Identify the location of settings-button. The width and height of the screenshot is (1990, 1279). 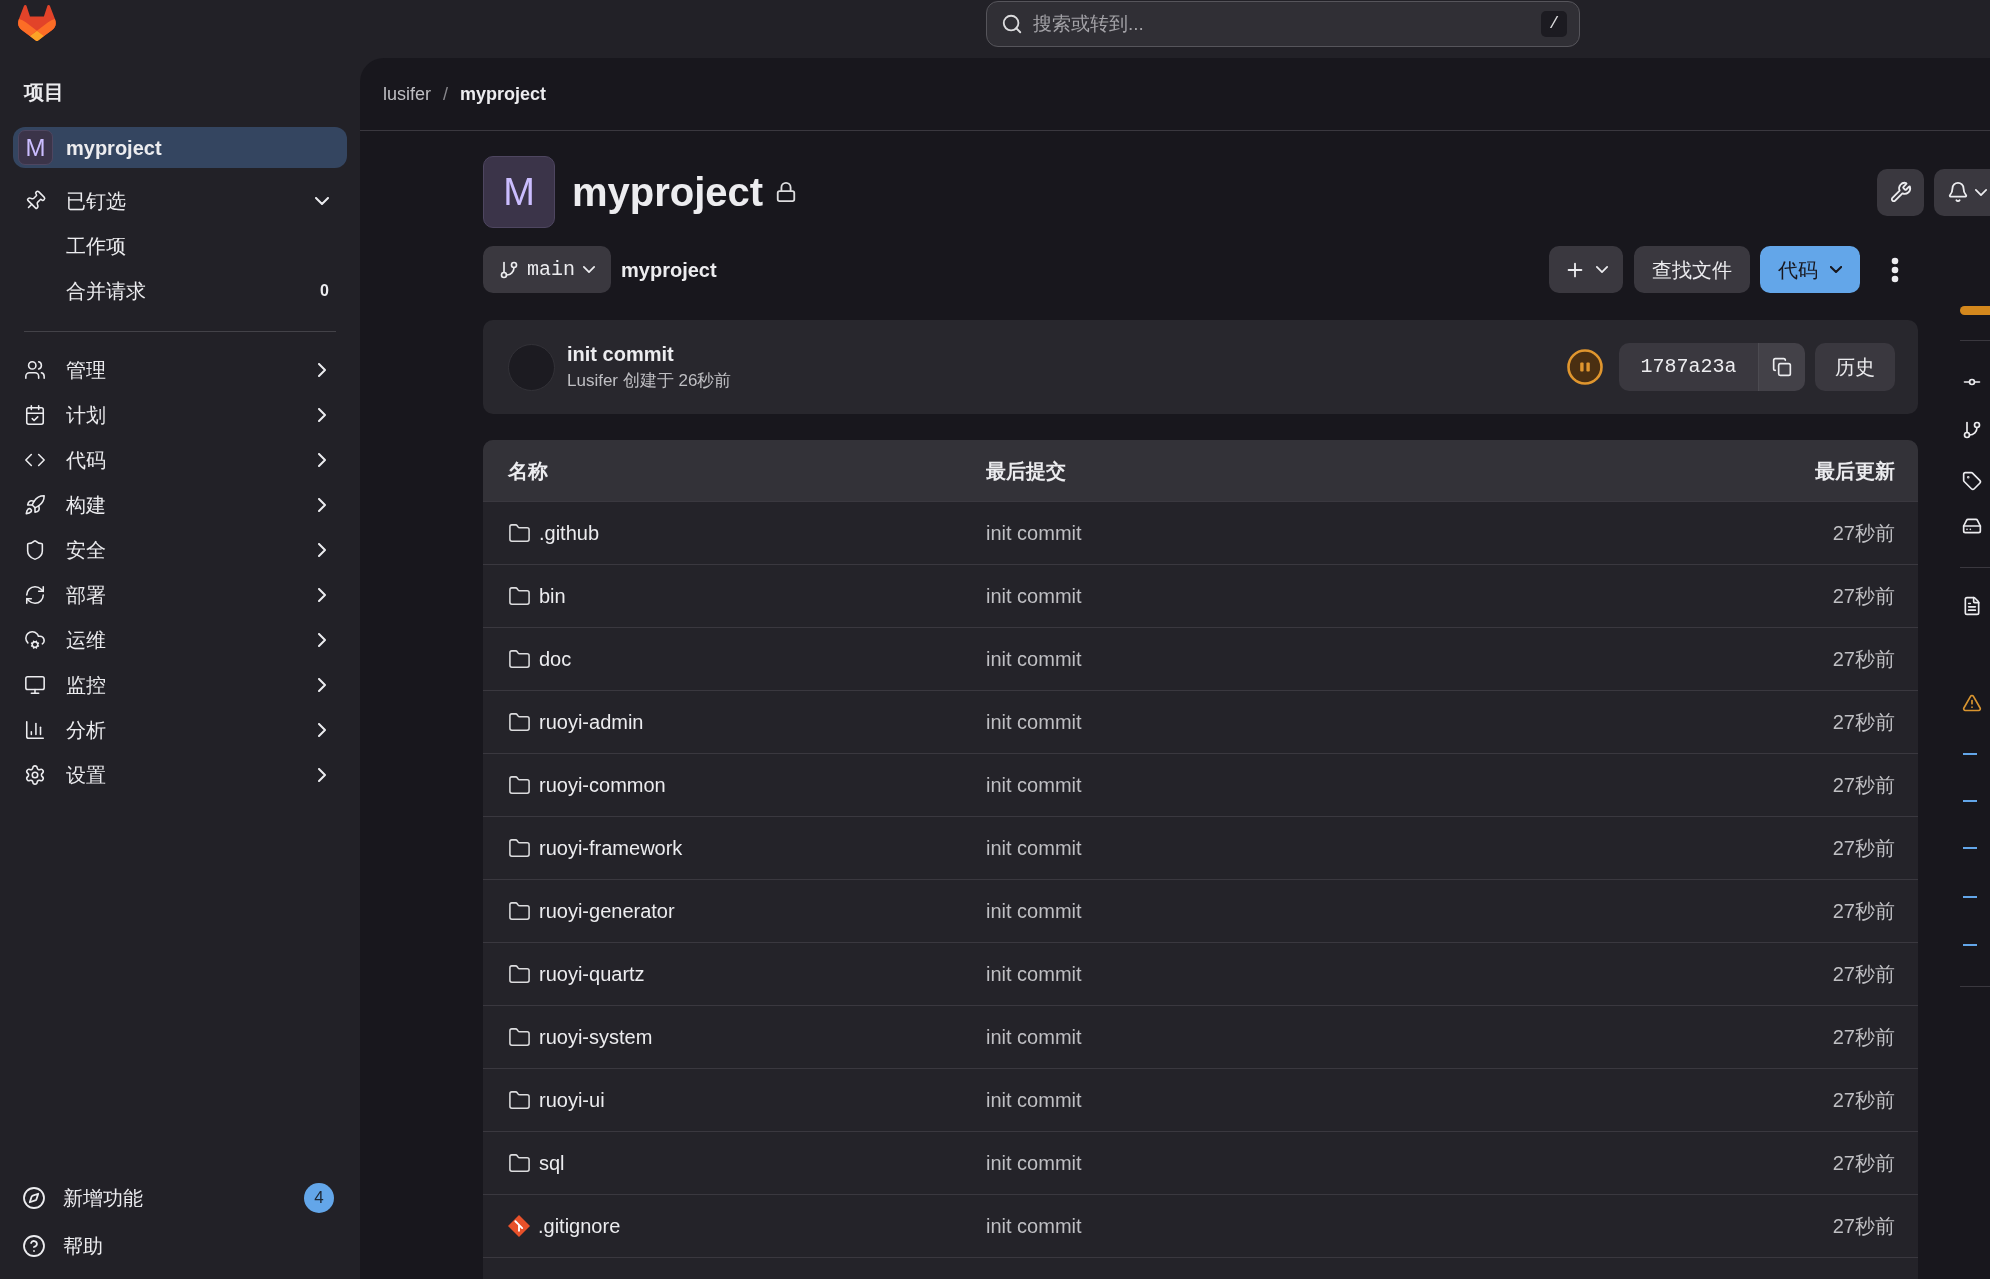
(1900, 192).